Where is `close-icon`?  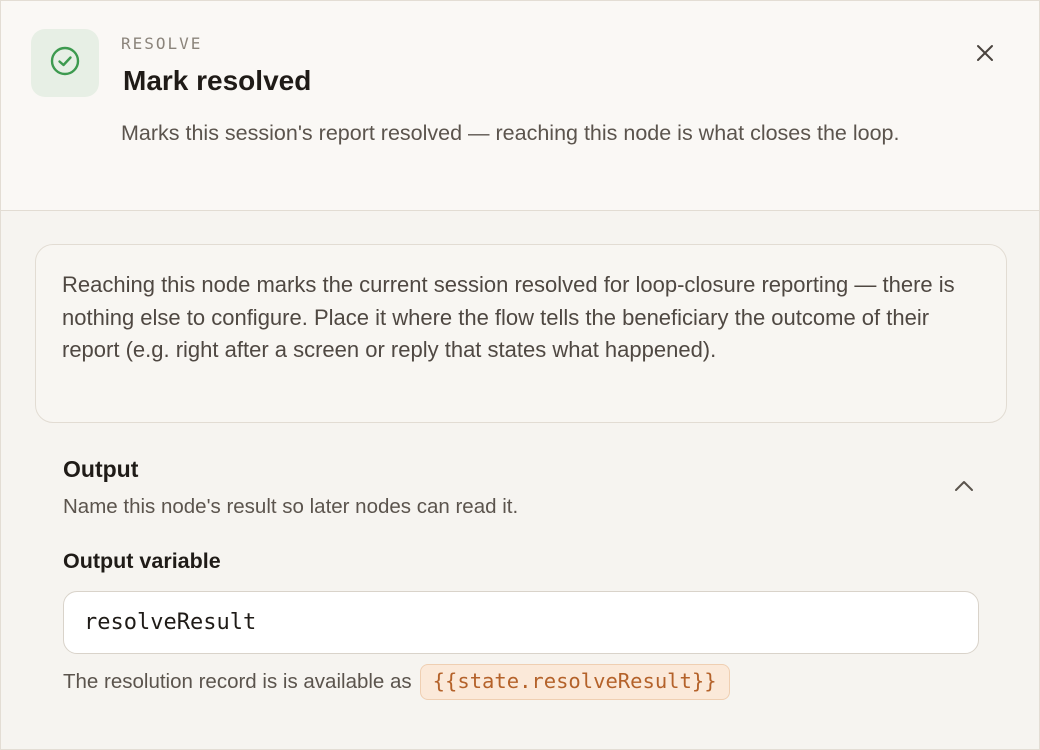
close-icon is located at coordinates (985, 55).